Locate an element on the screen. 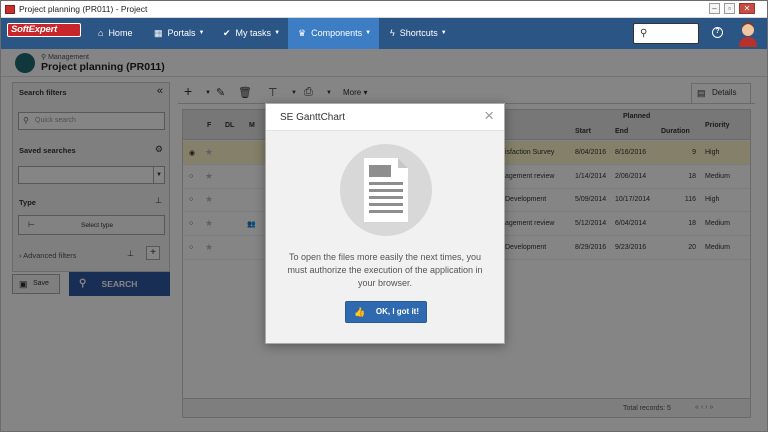  dialog-header: SE GanttChart × is located at coordinates (385, 117).